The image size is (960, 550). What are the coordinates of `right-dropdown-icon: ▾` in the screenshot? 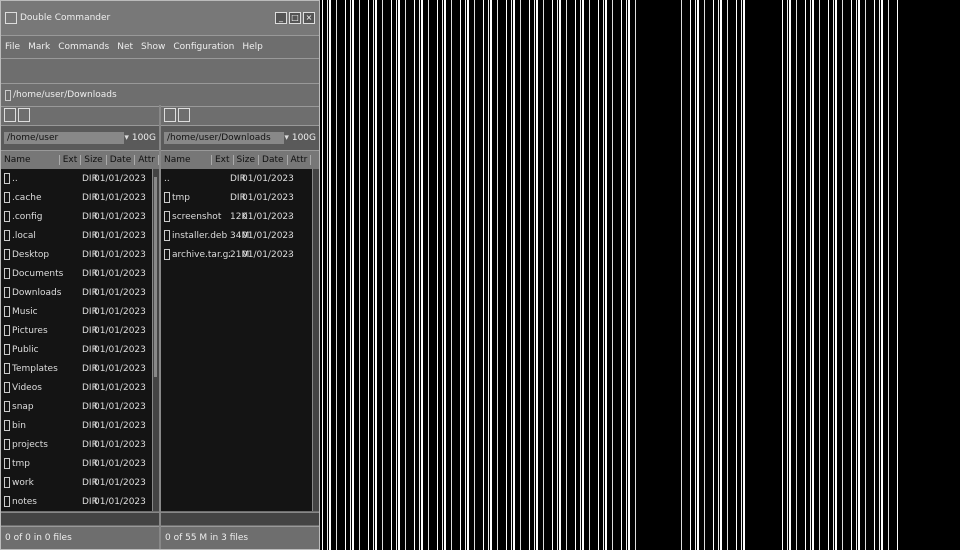 It's located at (286, 138).